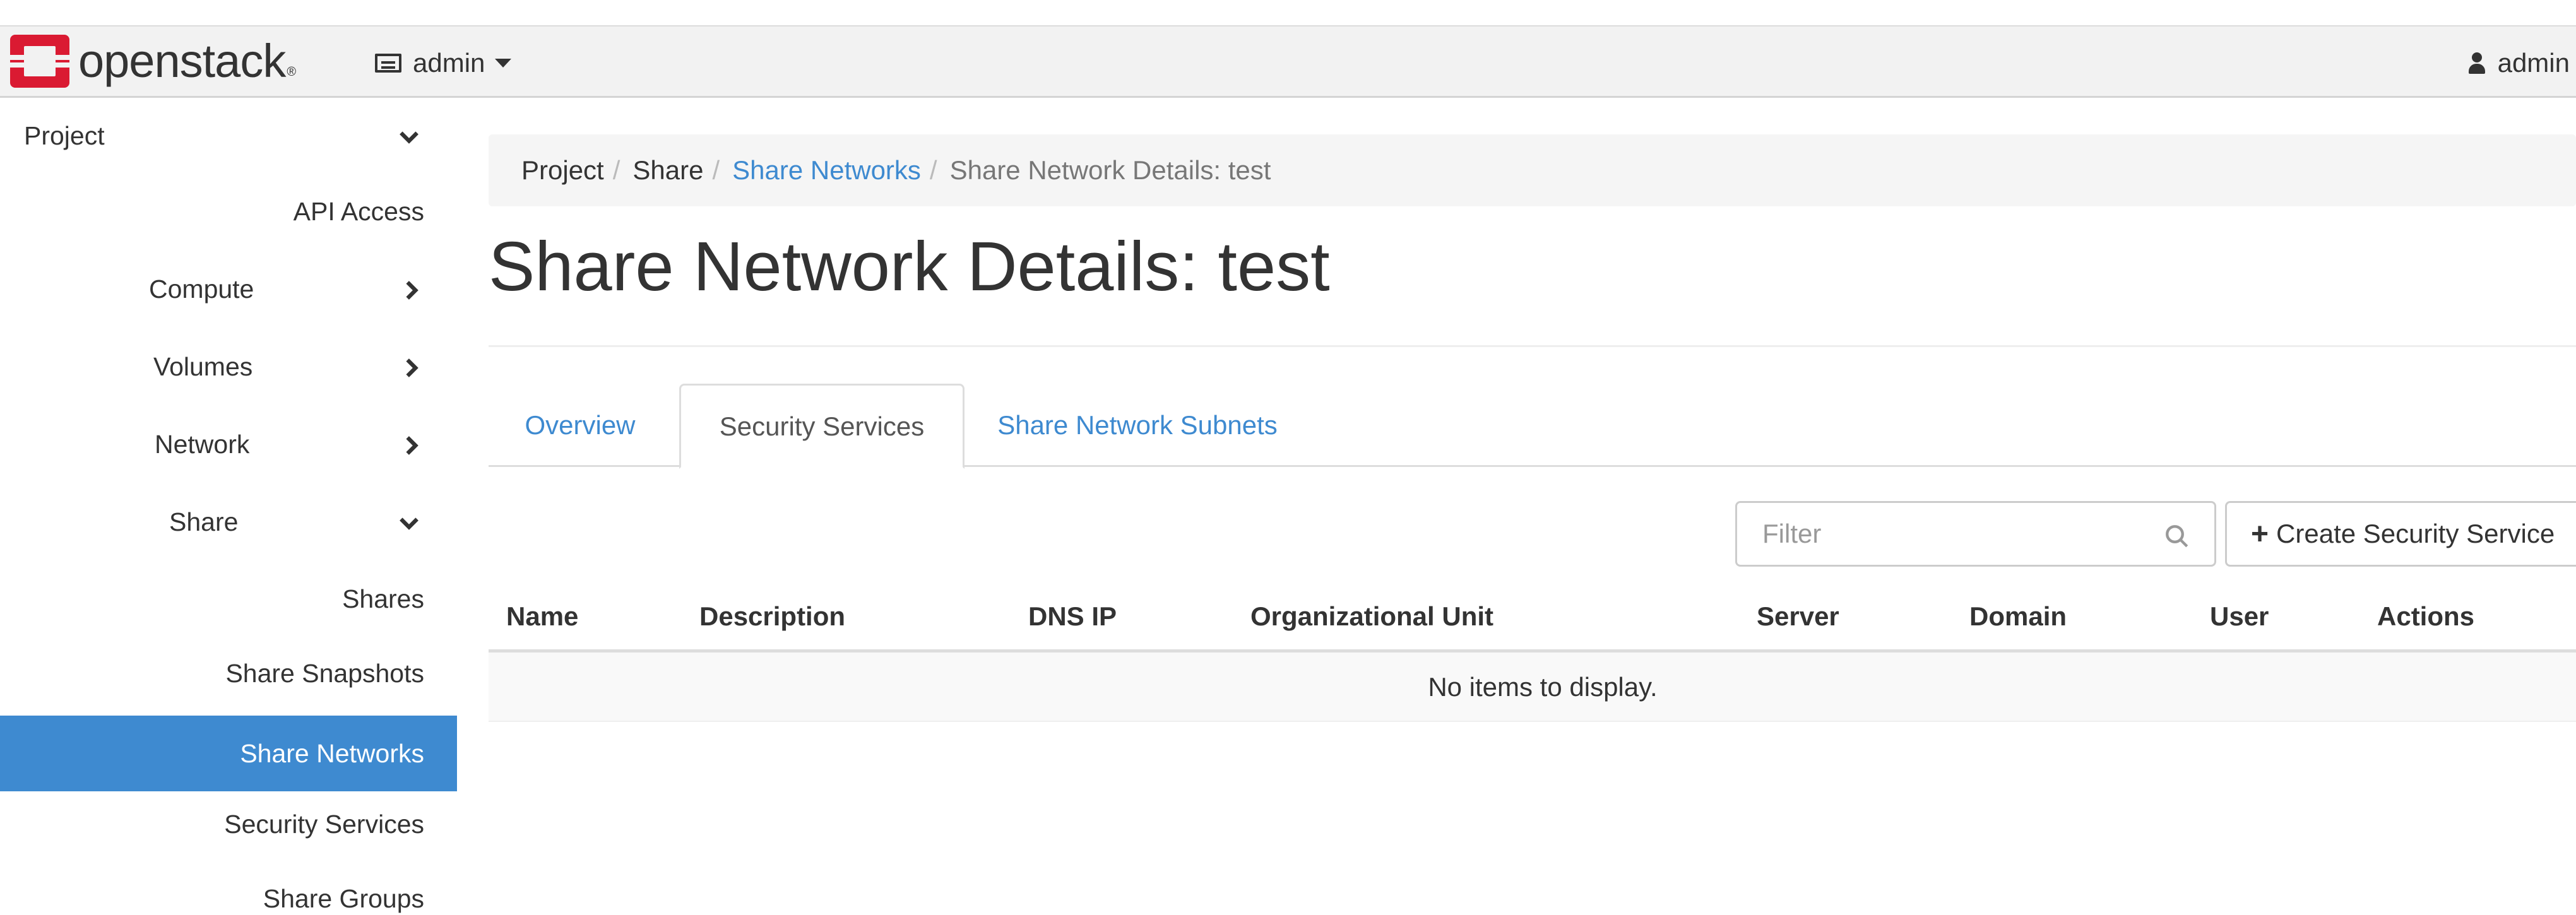  What do you see at coordinates (383, 598) in the screenshot?
I see `sidebar-item-label: Shares` at bounding box center [383, 598].